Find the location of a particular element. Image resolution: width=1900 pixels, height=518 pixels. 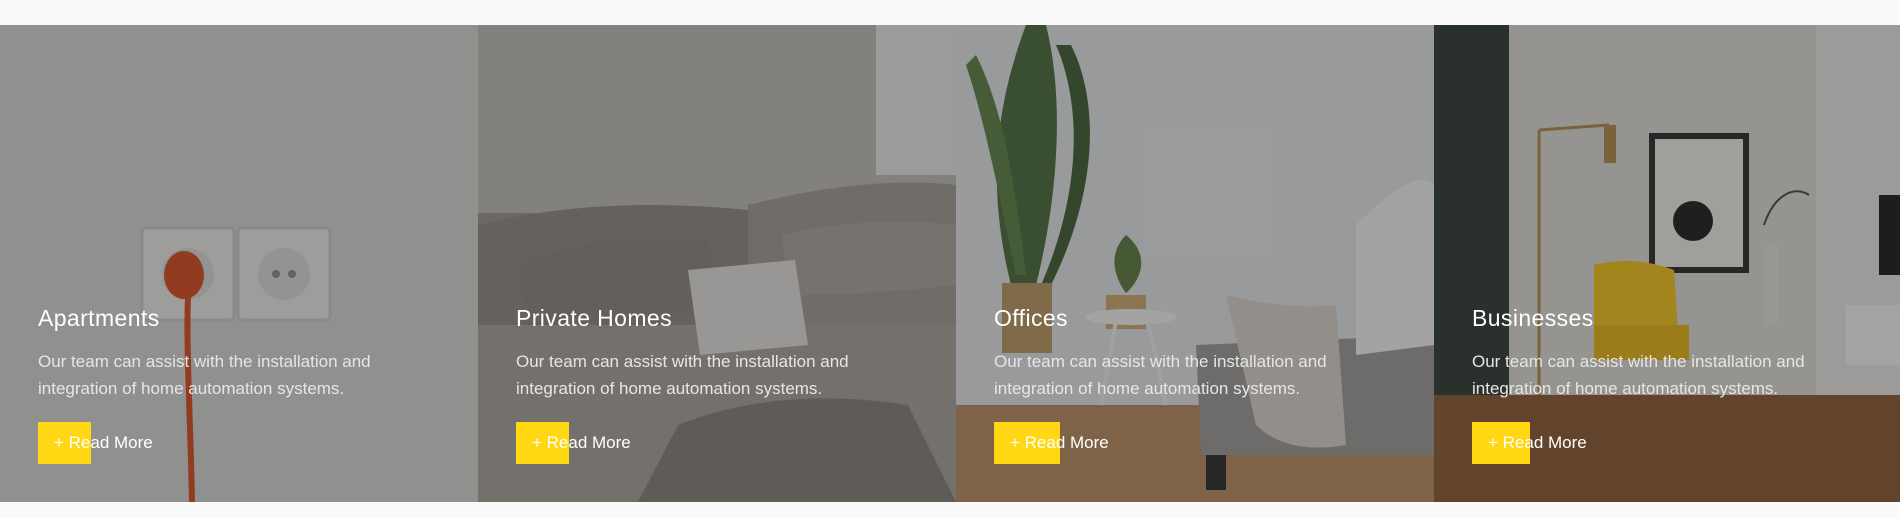

card-title: Apartments is located at coordinates (99, 318).